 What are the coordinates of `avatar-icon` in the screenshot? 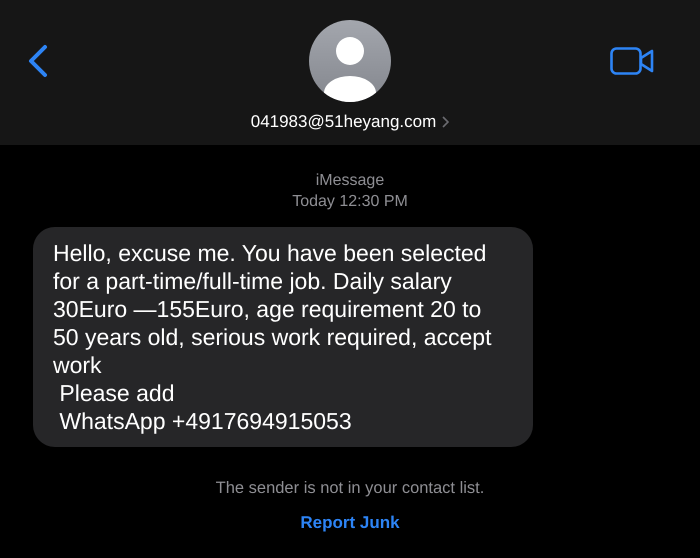 It's located at (350, 61).